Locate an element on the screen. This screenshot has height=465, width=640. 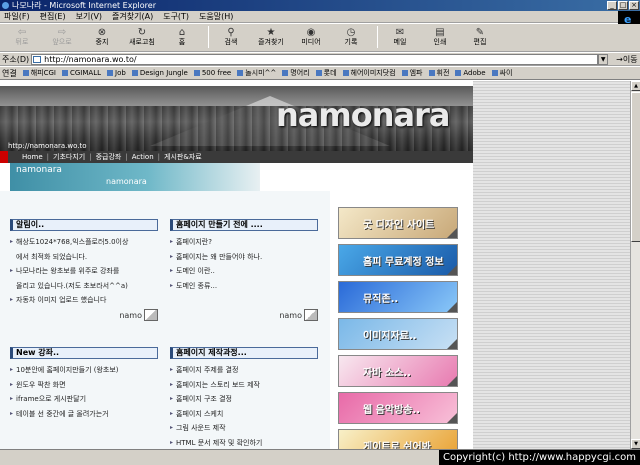
toolbar-button-label: 기록 is located at coordinates (351, 42).